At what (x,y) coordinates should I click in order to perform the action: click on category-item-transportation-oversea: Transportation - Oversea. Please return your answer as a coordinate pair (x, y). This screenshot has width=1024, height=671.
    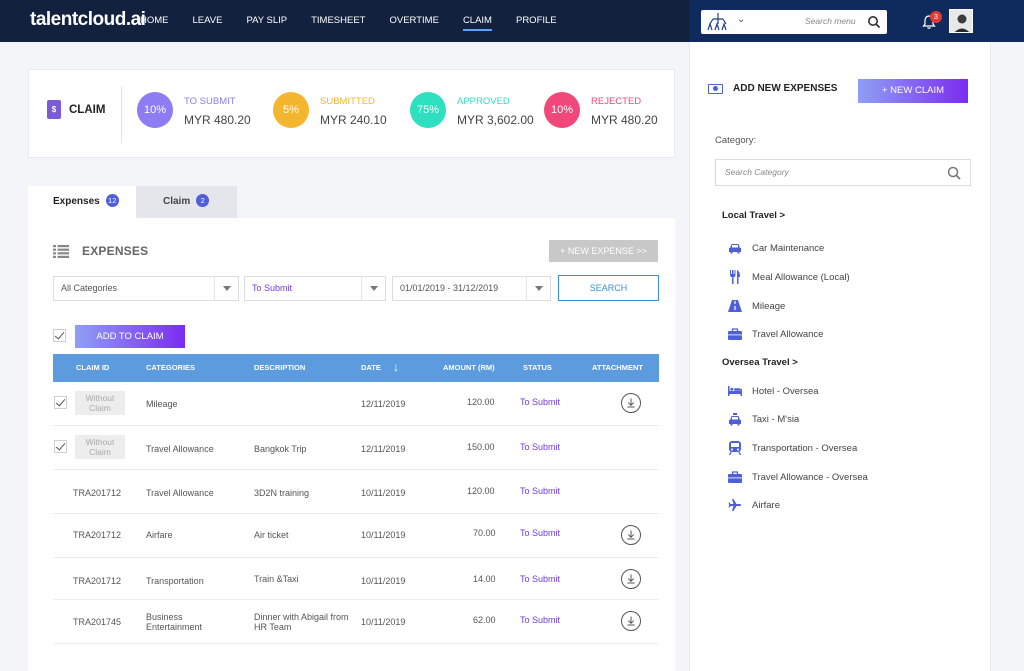
    Looking at the image, I should click on (792, 448).